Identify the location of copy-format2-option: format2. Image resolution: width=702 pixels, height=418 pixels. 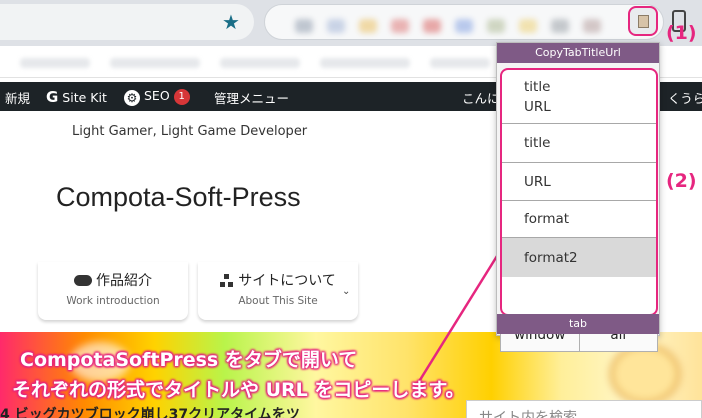
(579, 257).